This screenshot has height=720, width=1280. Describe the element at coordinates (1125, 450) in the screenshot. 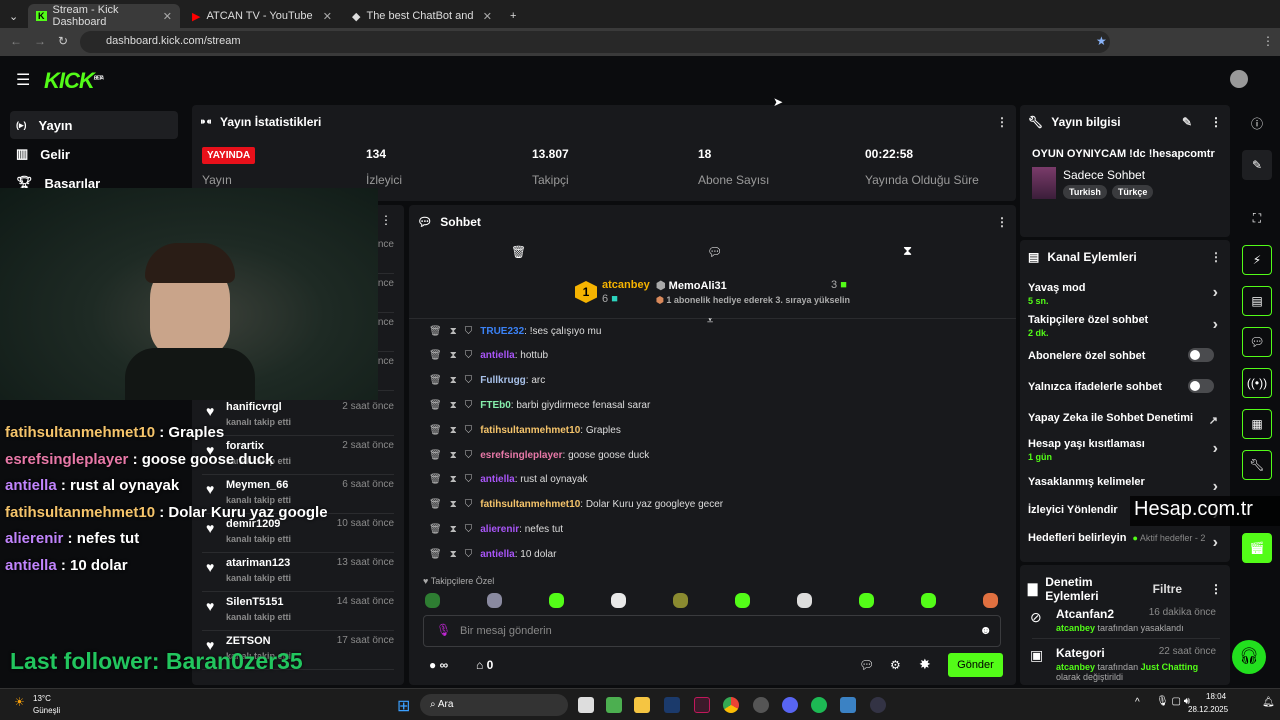

I see `channel-action-5: Hesap yaşı kısıtlaması 1 gün ›` at that location.